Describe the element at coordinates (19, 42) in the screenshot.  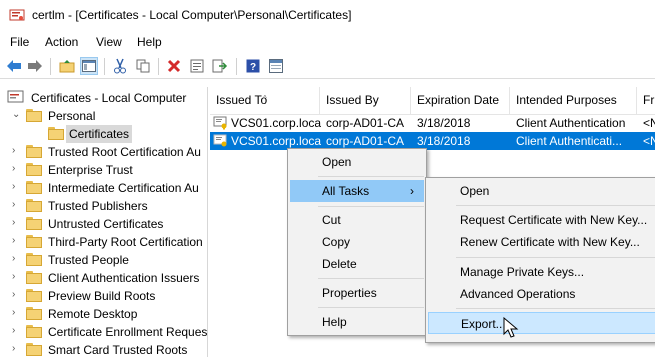
I see `menu-file: File` at that location.